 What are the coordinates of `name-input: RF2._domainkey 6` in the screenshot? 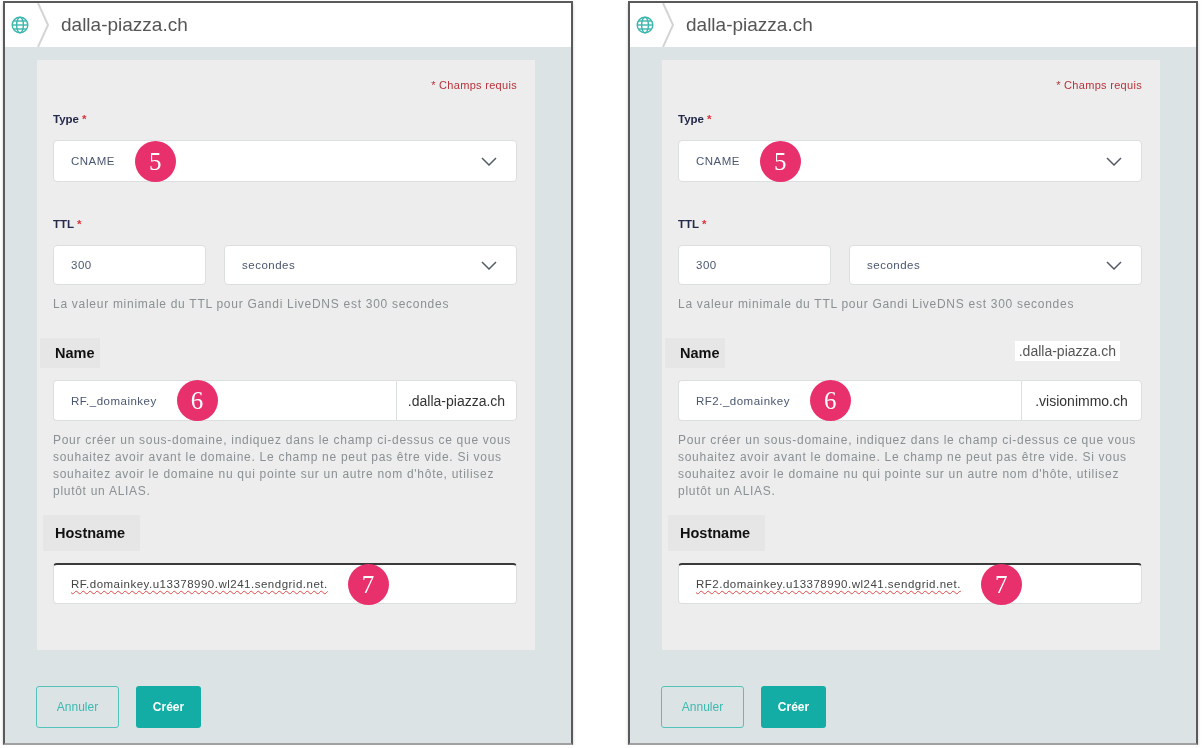 It's located at (849, 400).